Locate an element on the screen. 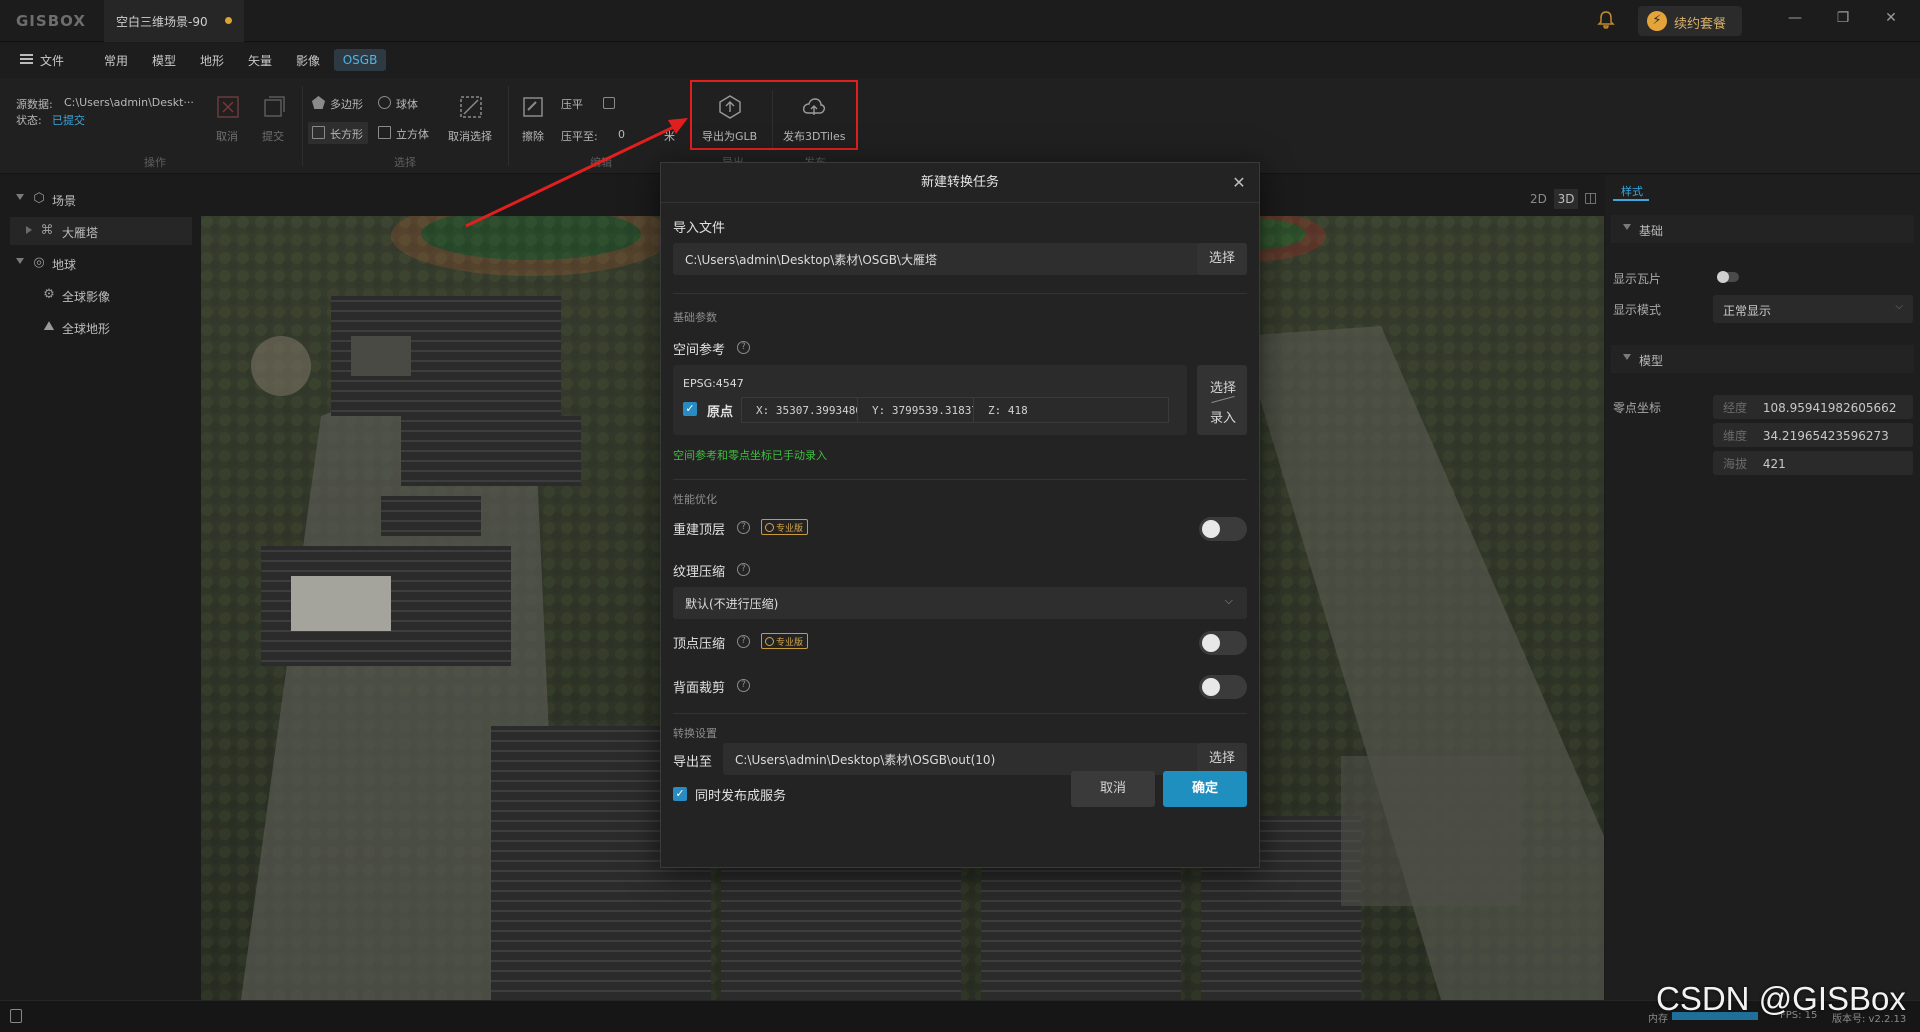 The width and height of the screenshot is (1920, 1032). texture-compress-label: 纹理压缩 is located at coordinates (699, 572).